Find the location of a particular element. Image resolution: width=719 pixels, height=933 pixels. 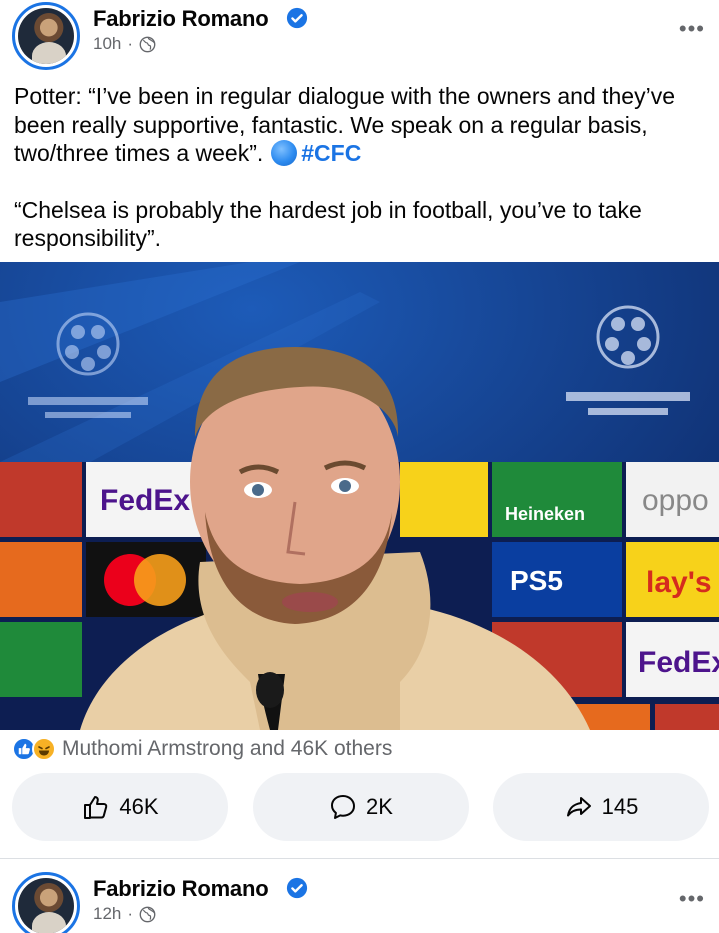

quote-line: responsibility”. is located at coordinates (87, 238).